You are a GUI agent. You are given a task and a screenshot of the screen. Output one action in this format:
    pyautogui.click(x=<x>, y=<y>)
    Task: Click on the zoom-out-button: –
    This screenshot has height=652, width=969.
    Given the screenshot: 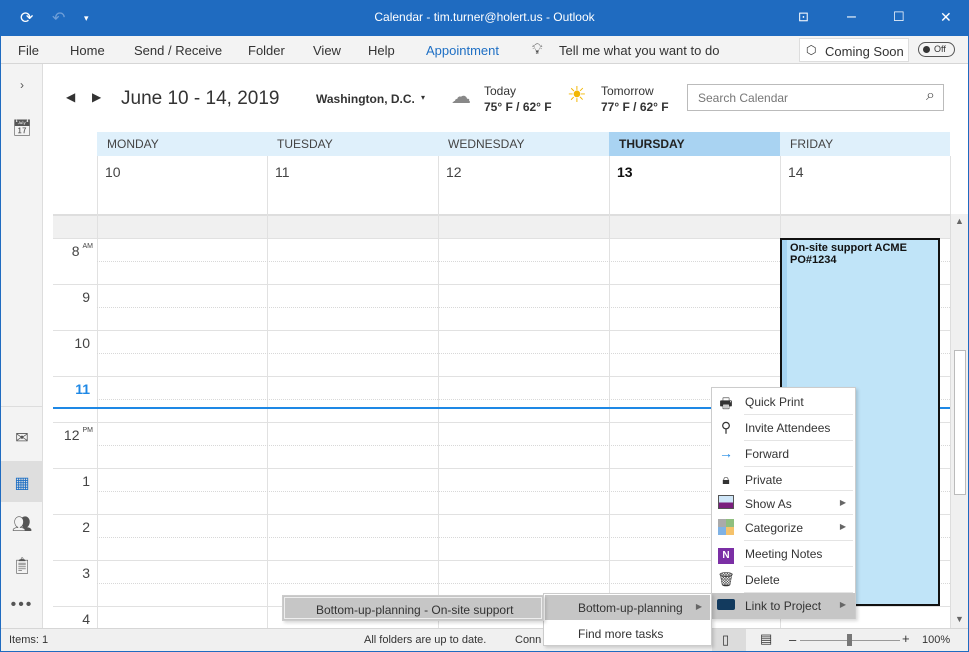 What is the action you would take?
    pyautogui.click(x=792, y=639)
    